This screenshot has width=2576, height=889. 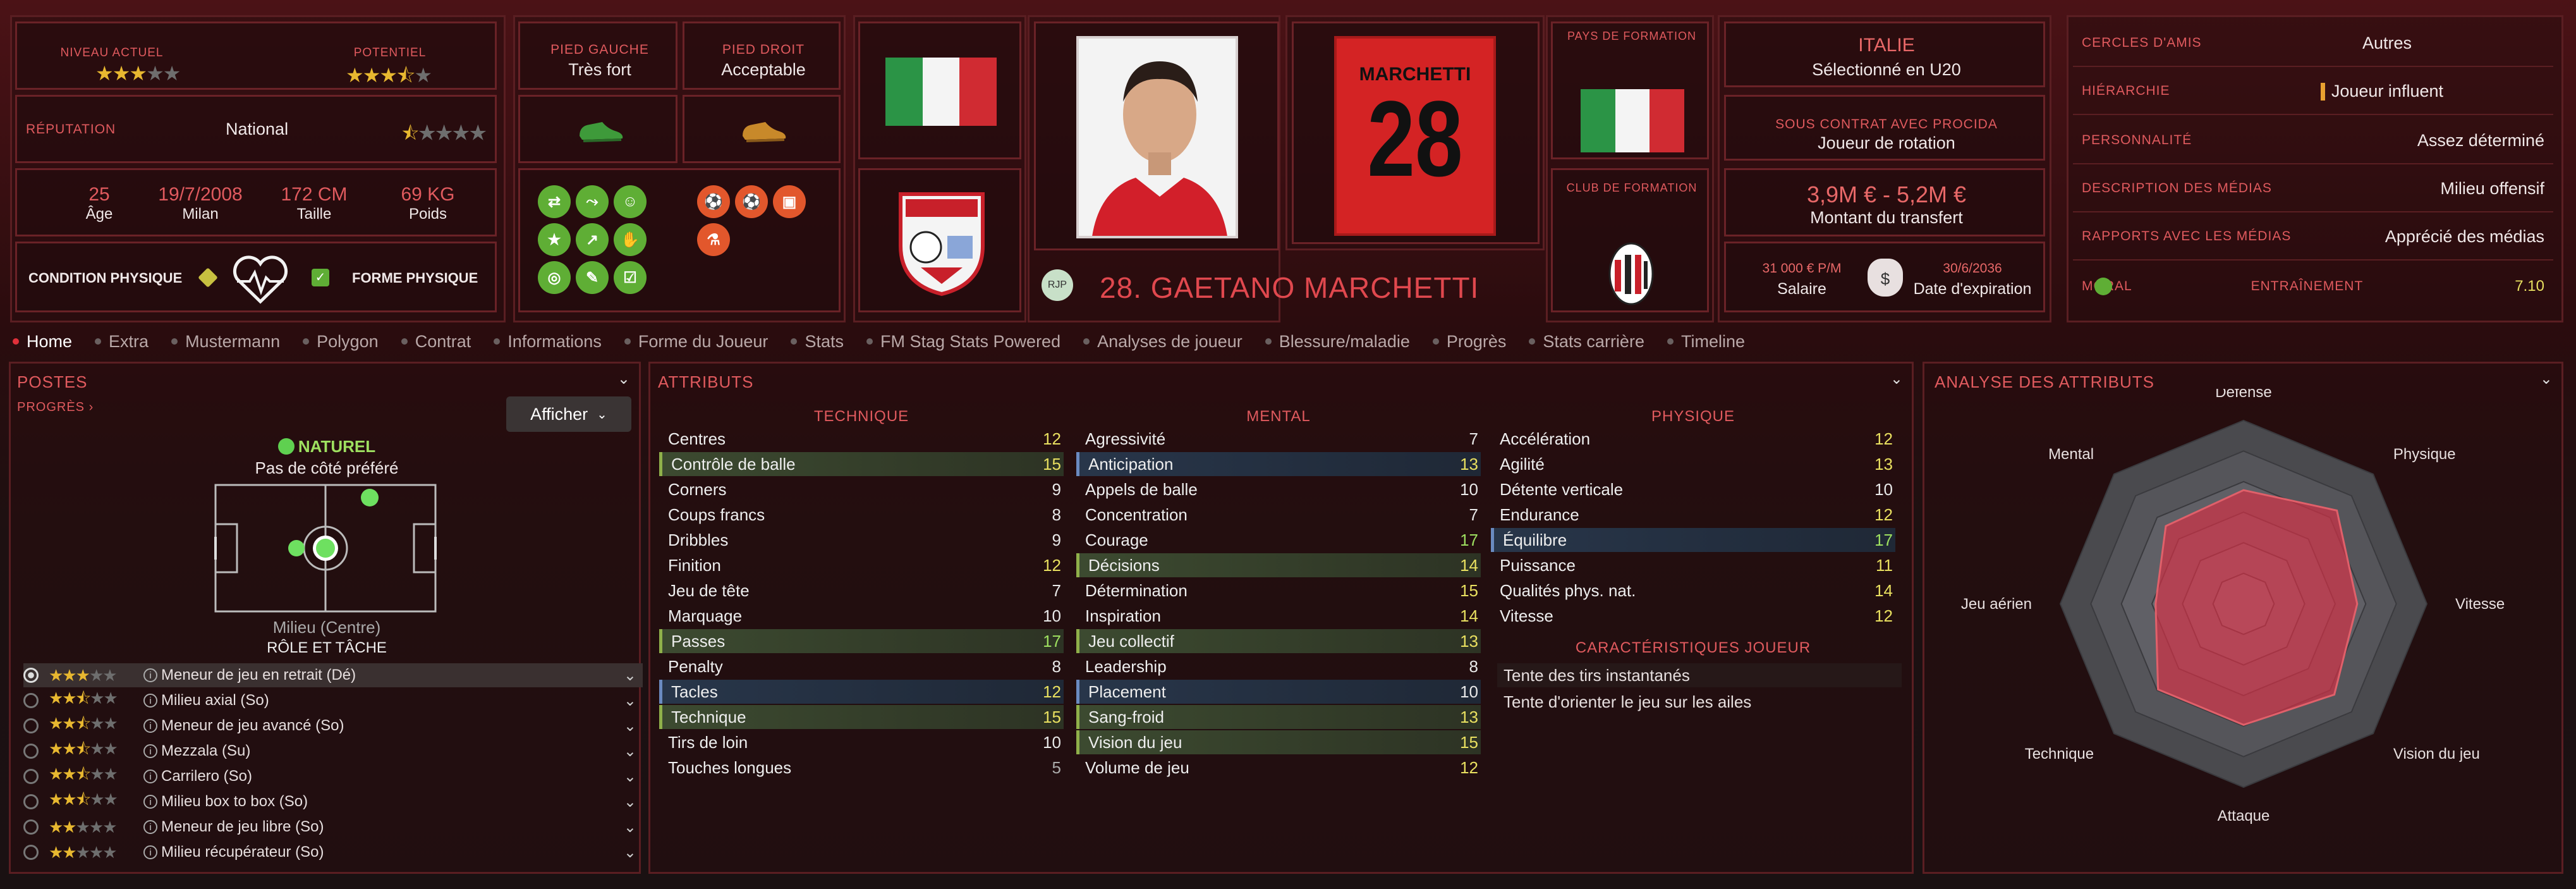 I want to click on attribute-row: Détente verticale 10, so click(x=1693, y=489).